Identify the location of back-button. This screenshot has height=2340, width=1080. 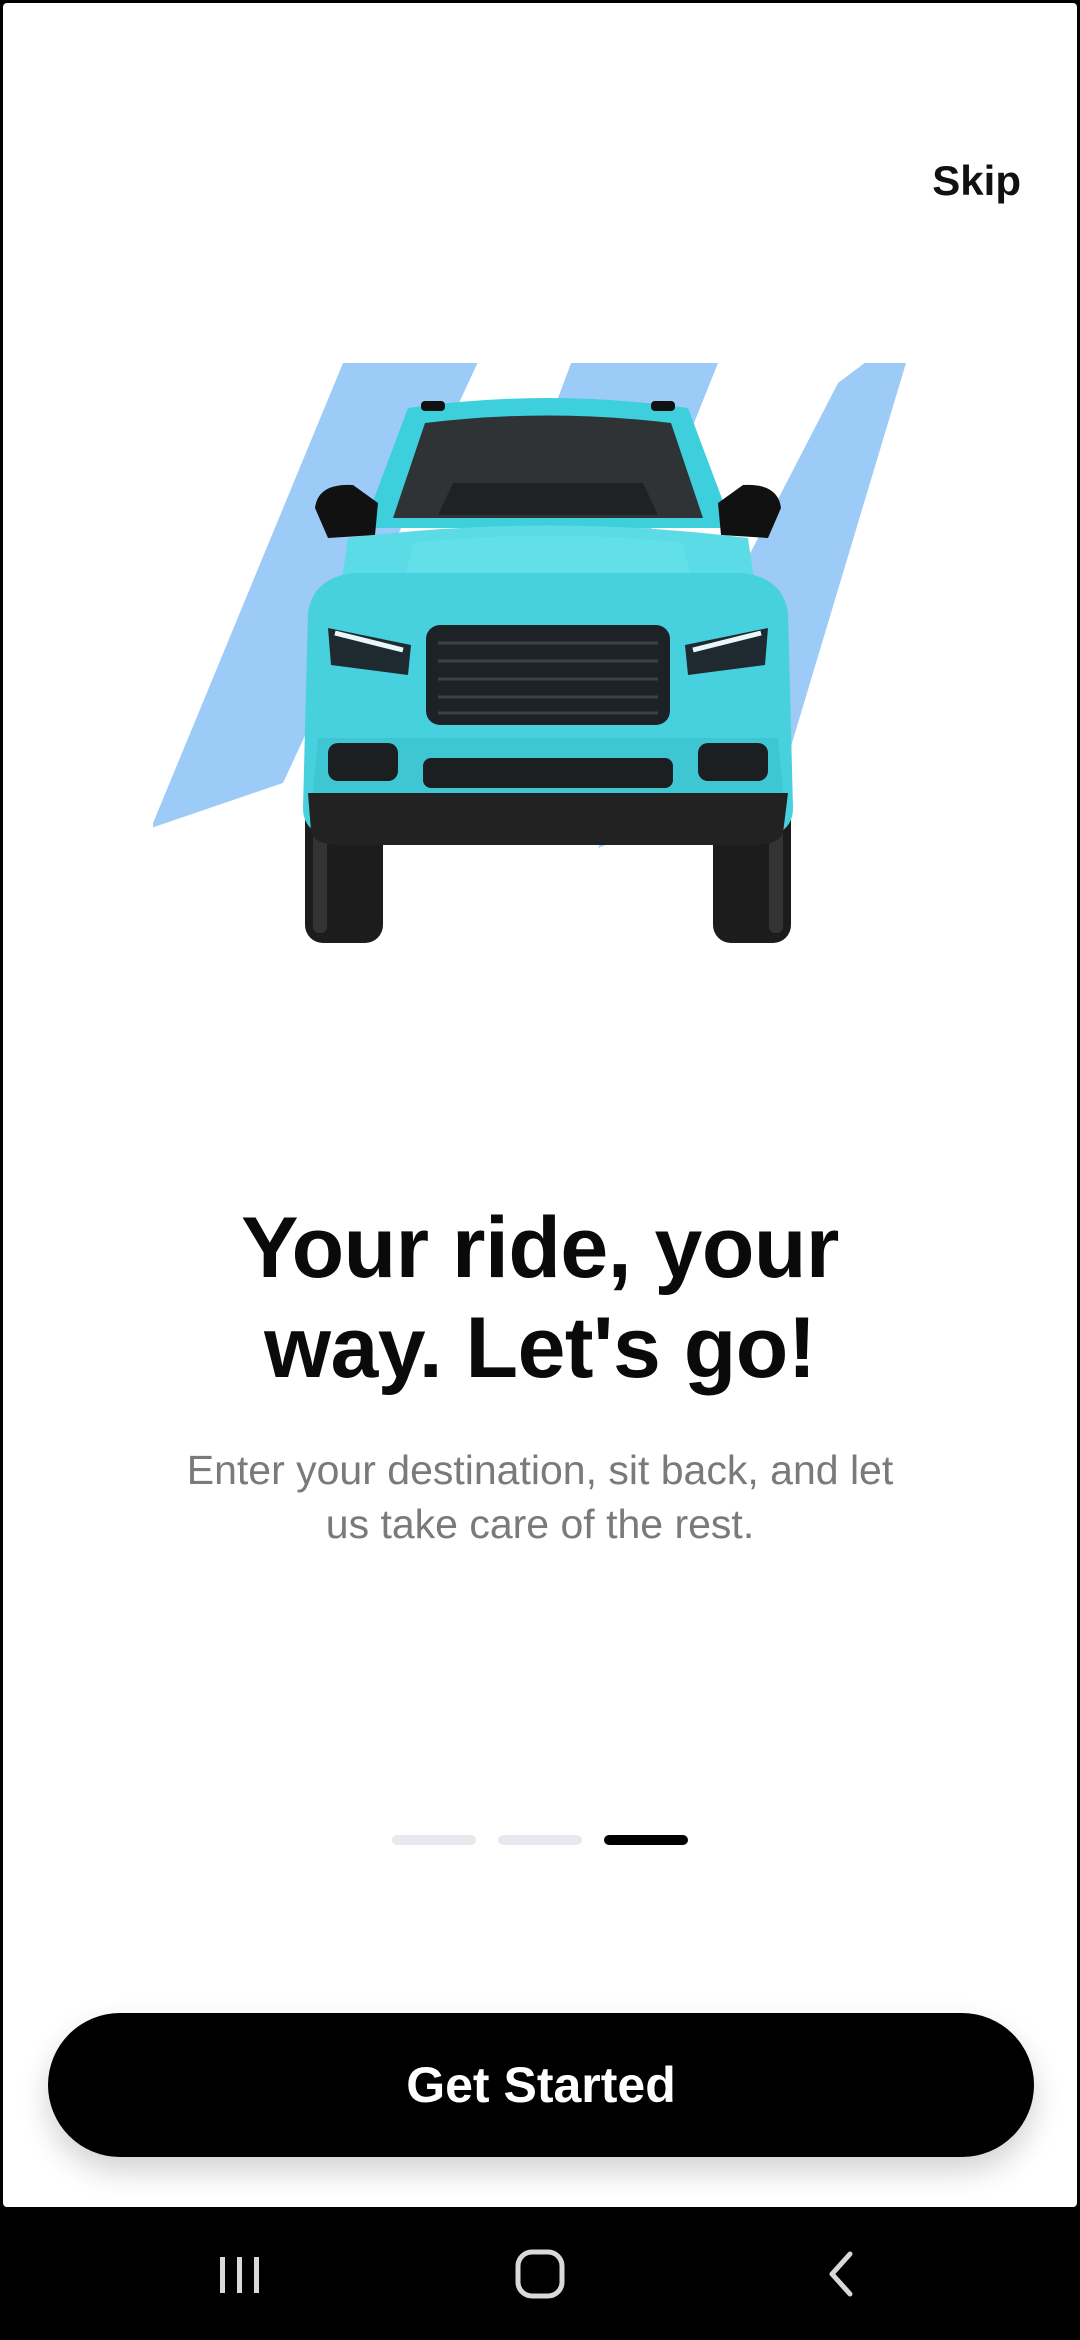
(842, 2273).